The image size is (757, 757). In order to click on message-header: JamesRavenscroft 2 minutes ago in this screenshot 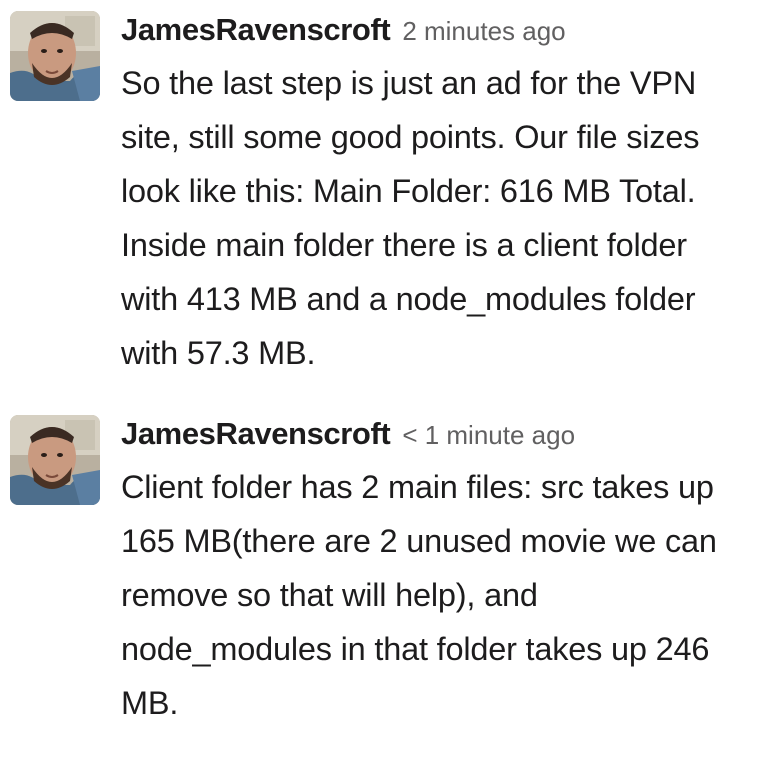, I will do `click(436, 30)`.